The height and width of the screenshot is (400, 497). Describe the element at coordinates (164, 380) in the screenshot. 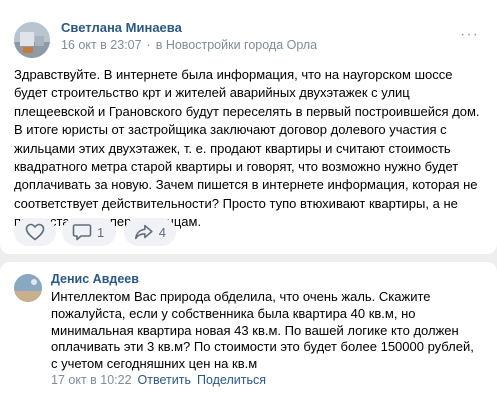

I see `reply-link: Ответить` at that location.